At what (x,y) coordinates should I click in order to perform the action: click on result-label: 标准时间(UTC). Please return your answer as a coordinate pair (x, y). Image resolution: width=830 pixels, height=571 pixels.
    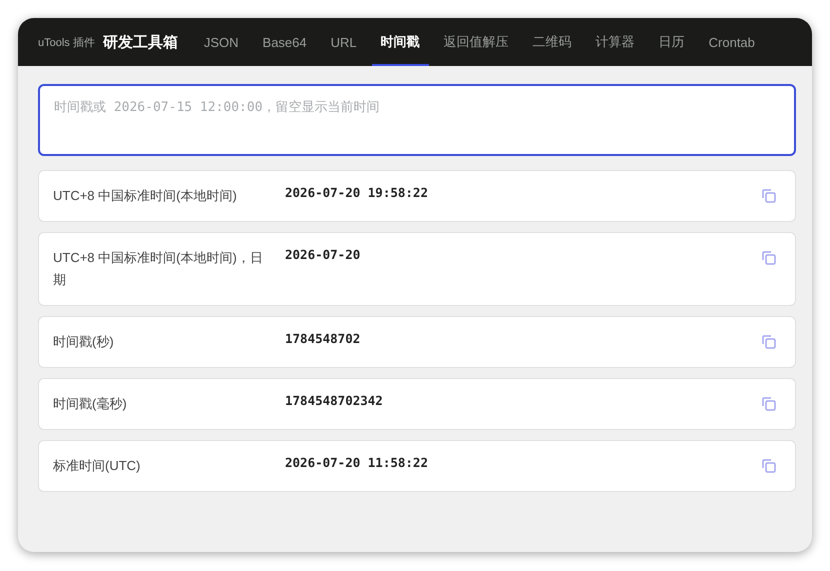
    Looking at the image, I should click on (97, 466).